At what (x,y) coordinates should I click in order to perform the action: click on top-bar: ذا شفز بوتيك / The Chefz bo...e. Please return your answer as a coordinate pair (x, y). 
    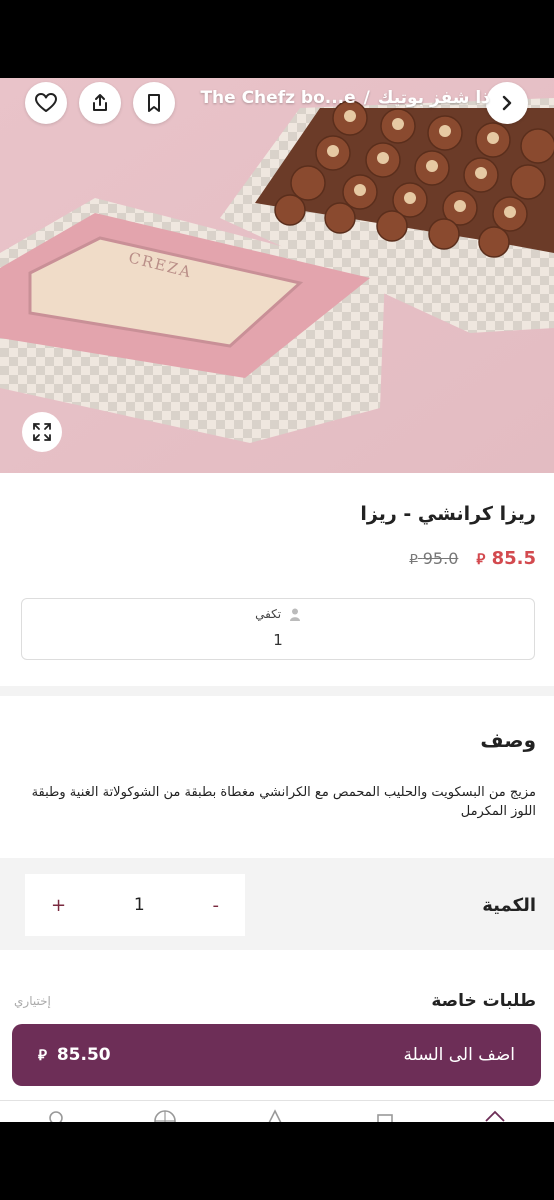
    Looking at the image, I should click on (277, 102).